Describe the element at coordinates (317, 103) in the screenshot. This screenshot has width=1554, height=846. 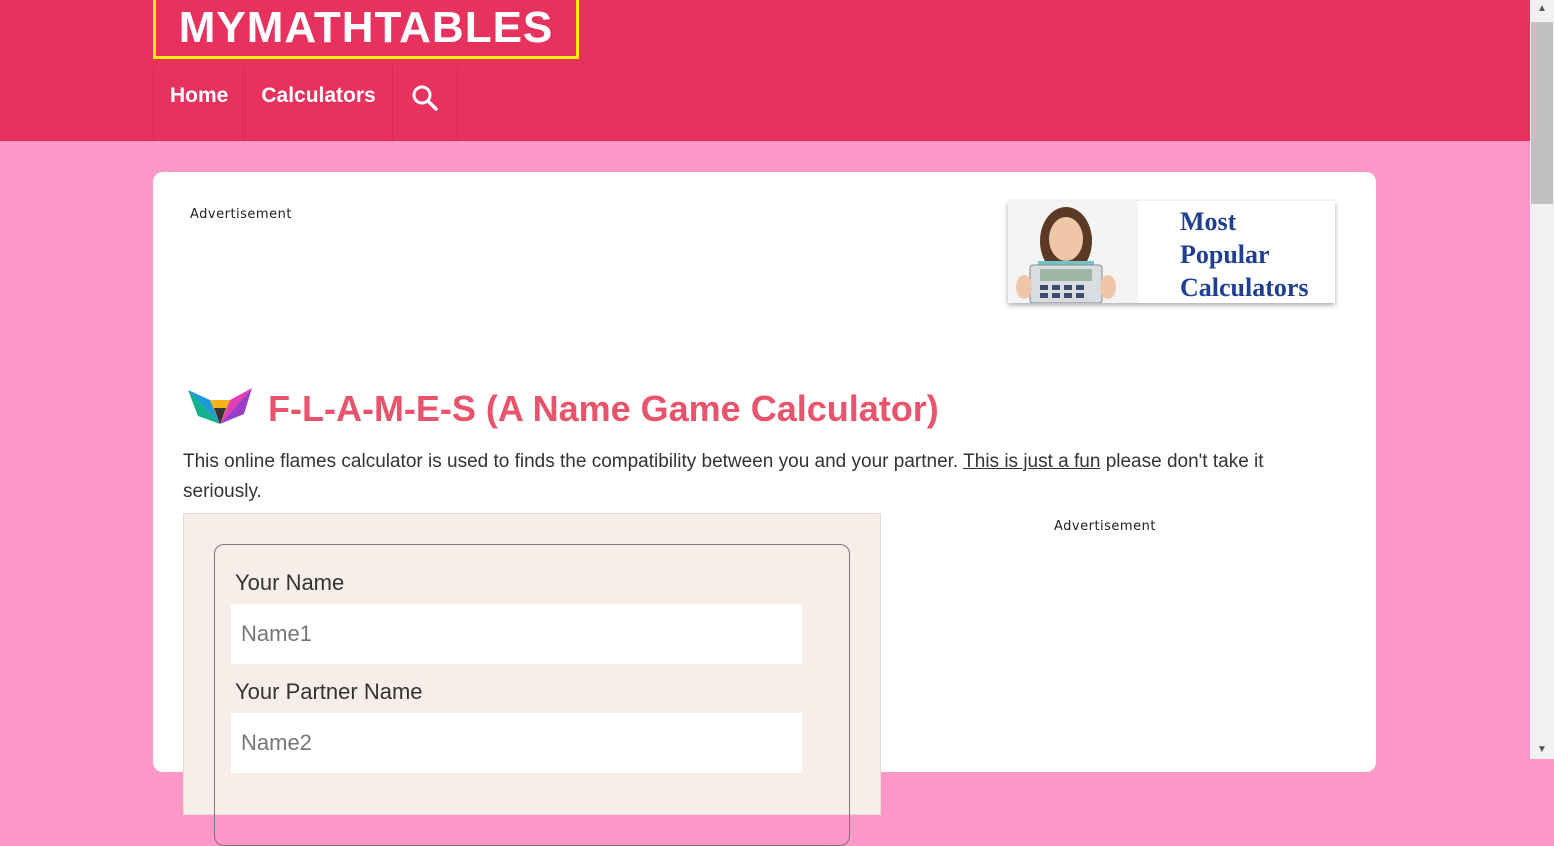
I see `nav-calculators: Calculators` at that location.